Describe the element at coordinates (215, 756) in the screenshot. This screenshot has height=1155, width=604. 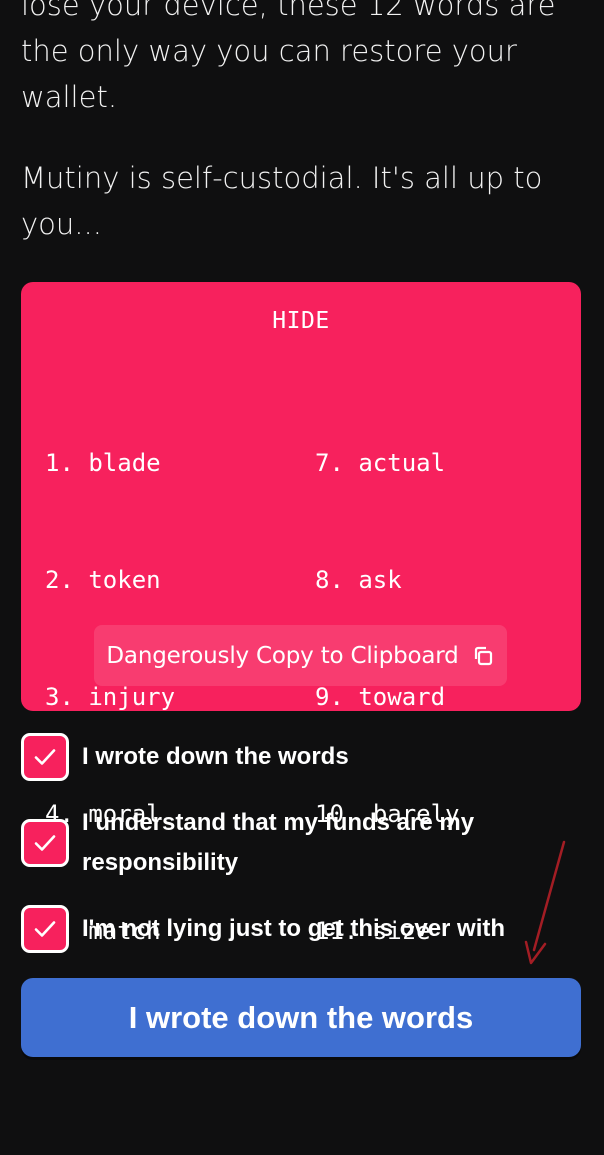
I see `wrote-down-words-label: I wrote down the words` at that location.